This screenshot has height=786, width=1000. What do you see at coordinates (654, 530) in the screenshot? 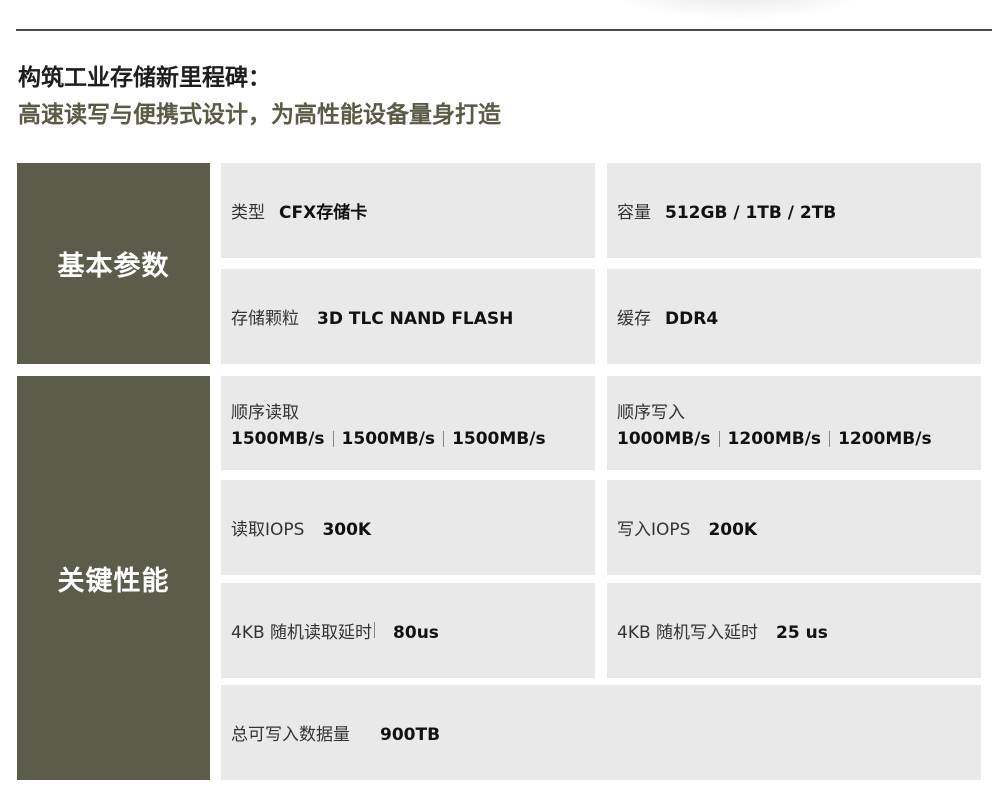
I see `spec-label: 写入IOPS` at bounding box center [654, 530].